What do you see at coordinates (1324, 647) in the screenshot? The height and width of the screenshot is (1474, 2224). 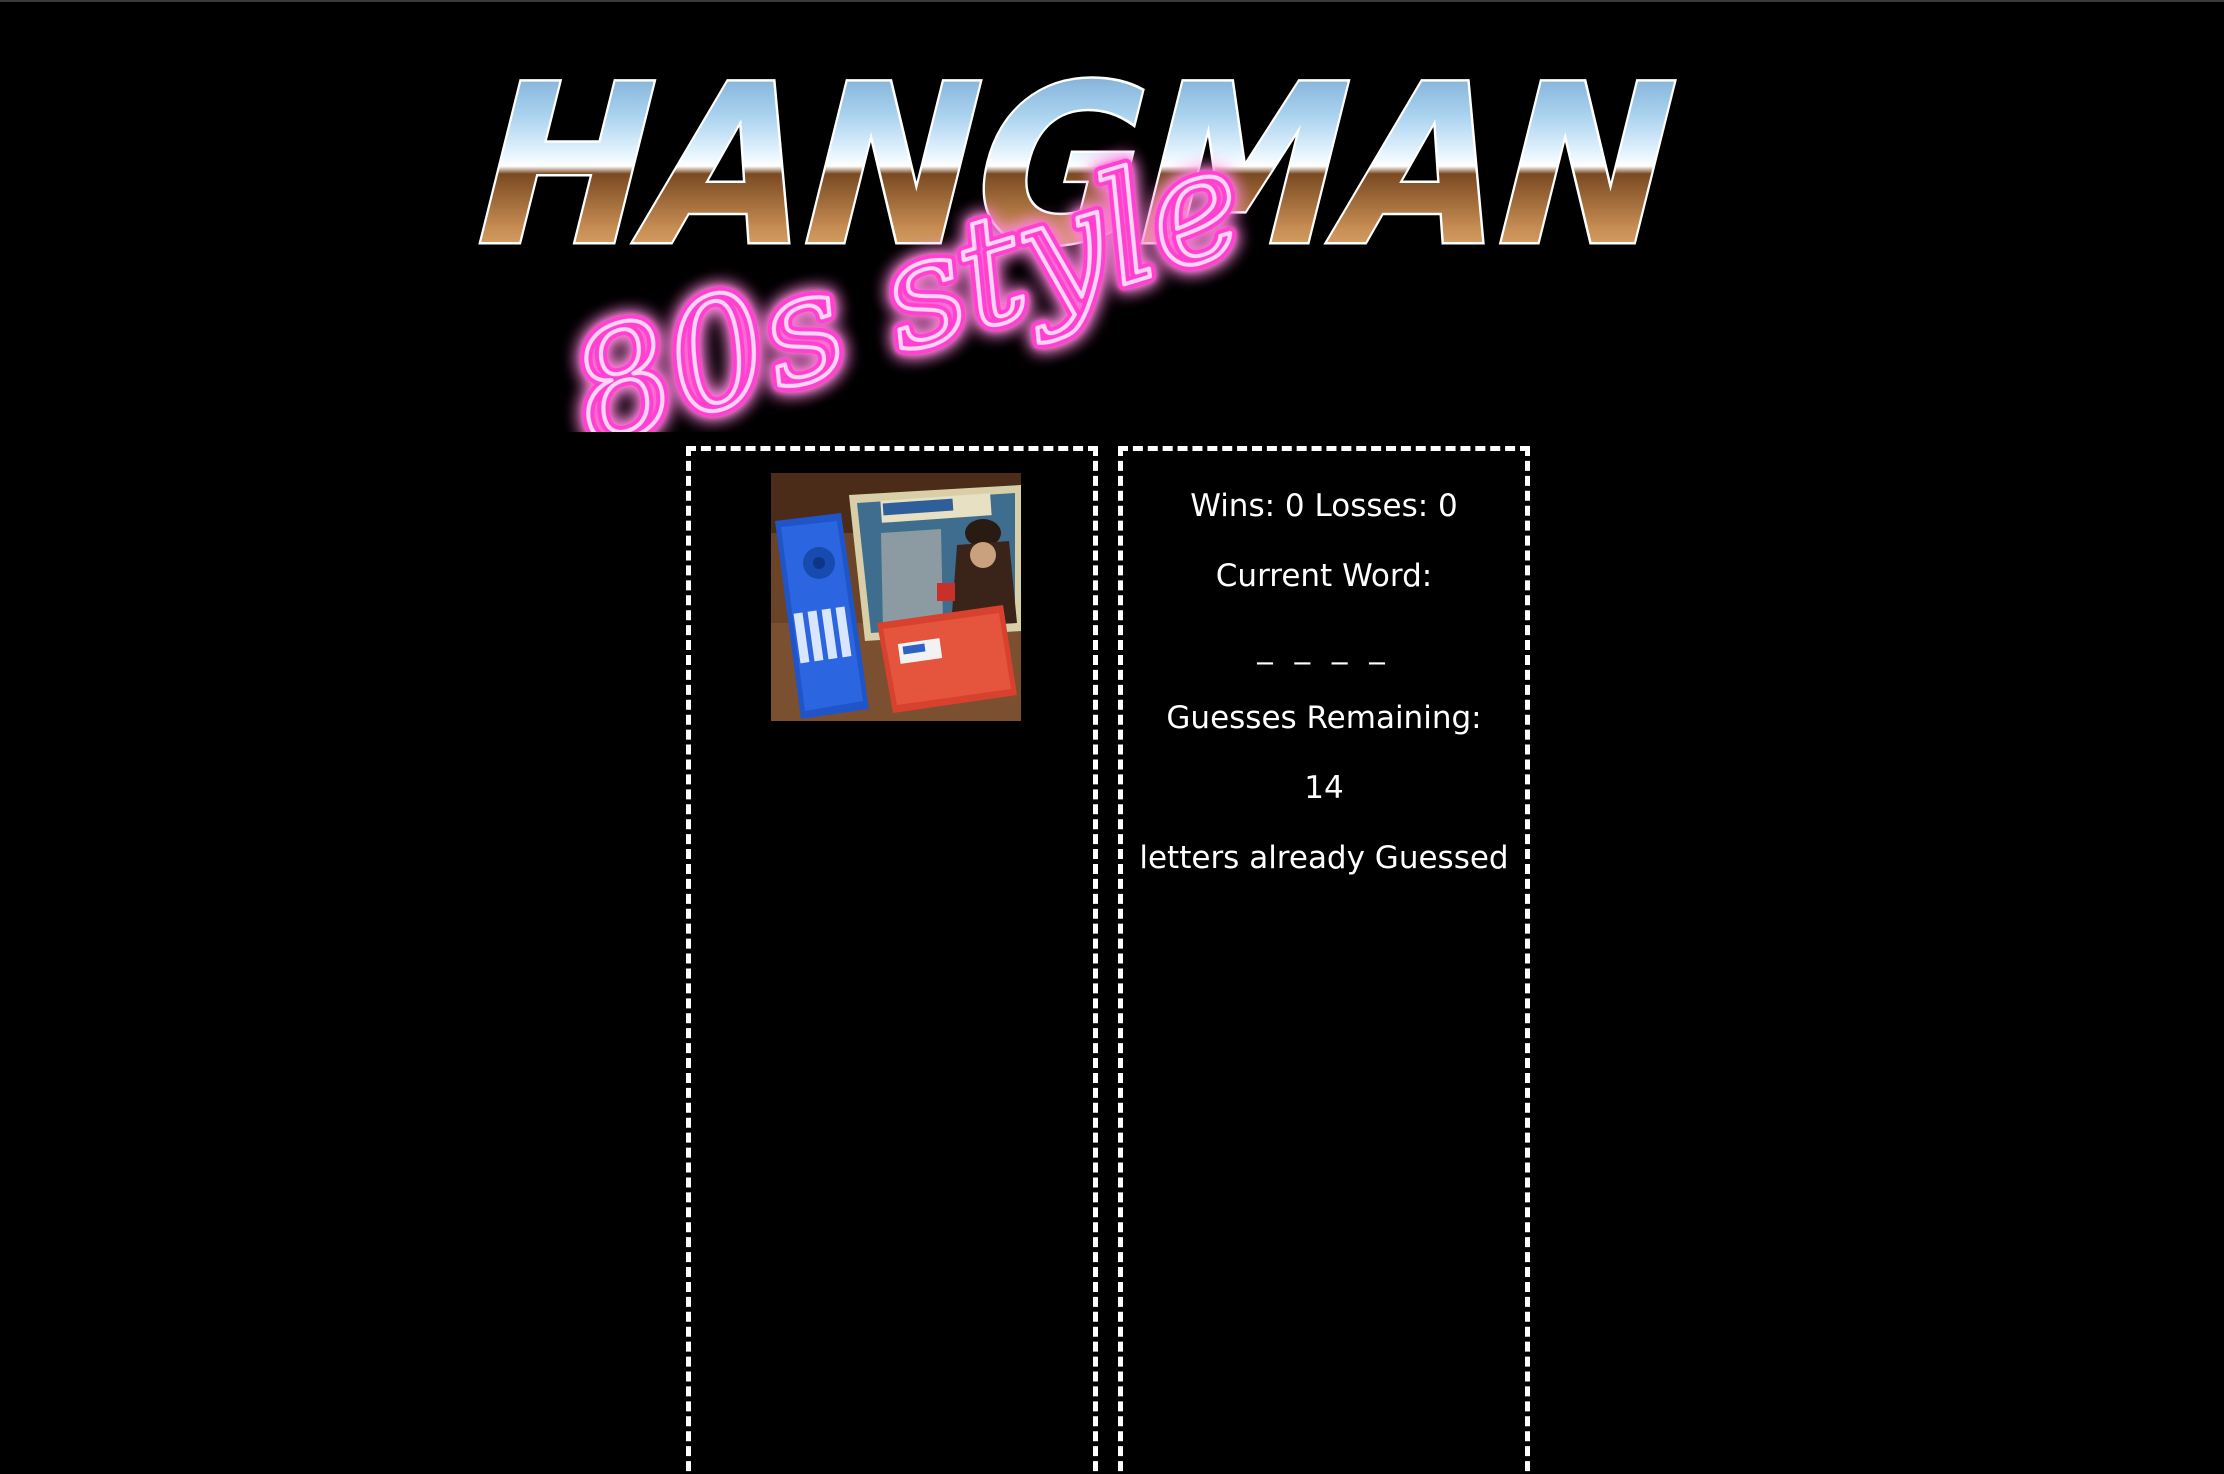 I see `current-word: _ _ _ _` at bounding box center [1324, 647].